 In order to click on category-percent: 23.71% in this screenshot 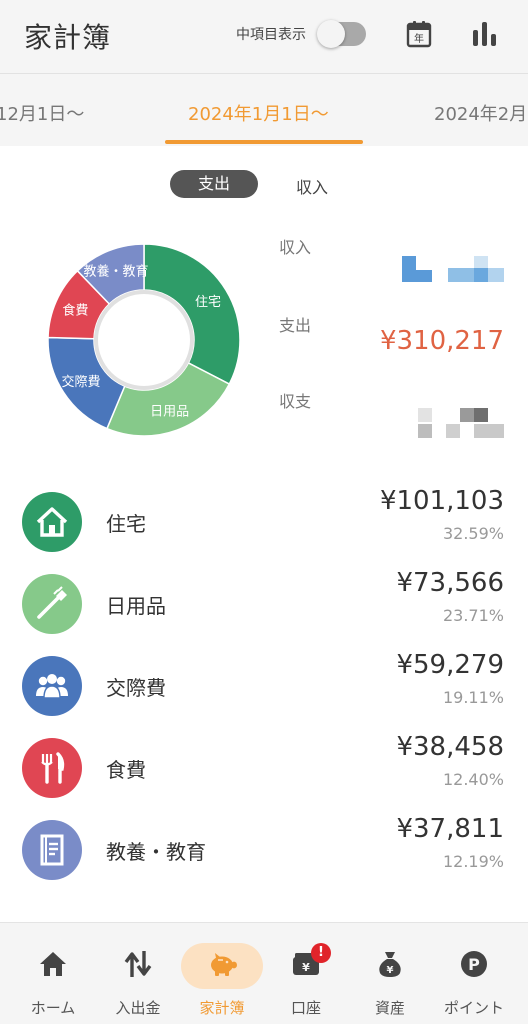, I will do `click(473, 615)`.